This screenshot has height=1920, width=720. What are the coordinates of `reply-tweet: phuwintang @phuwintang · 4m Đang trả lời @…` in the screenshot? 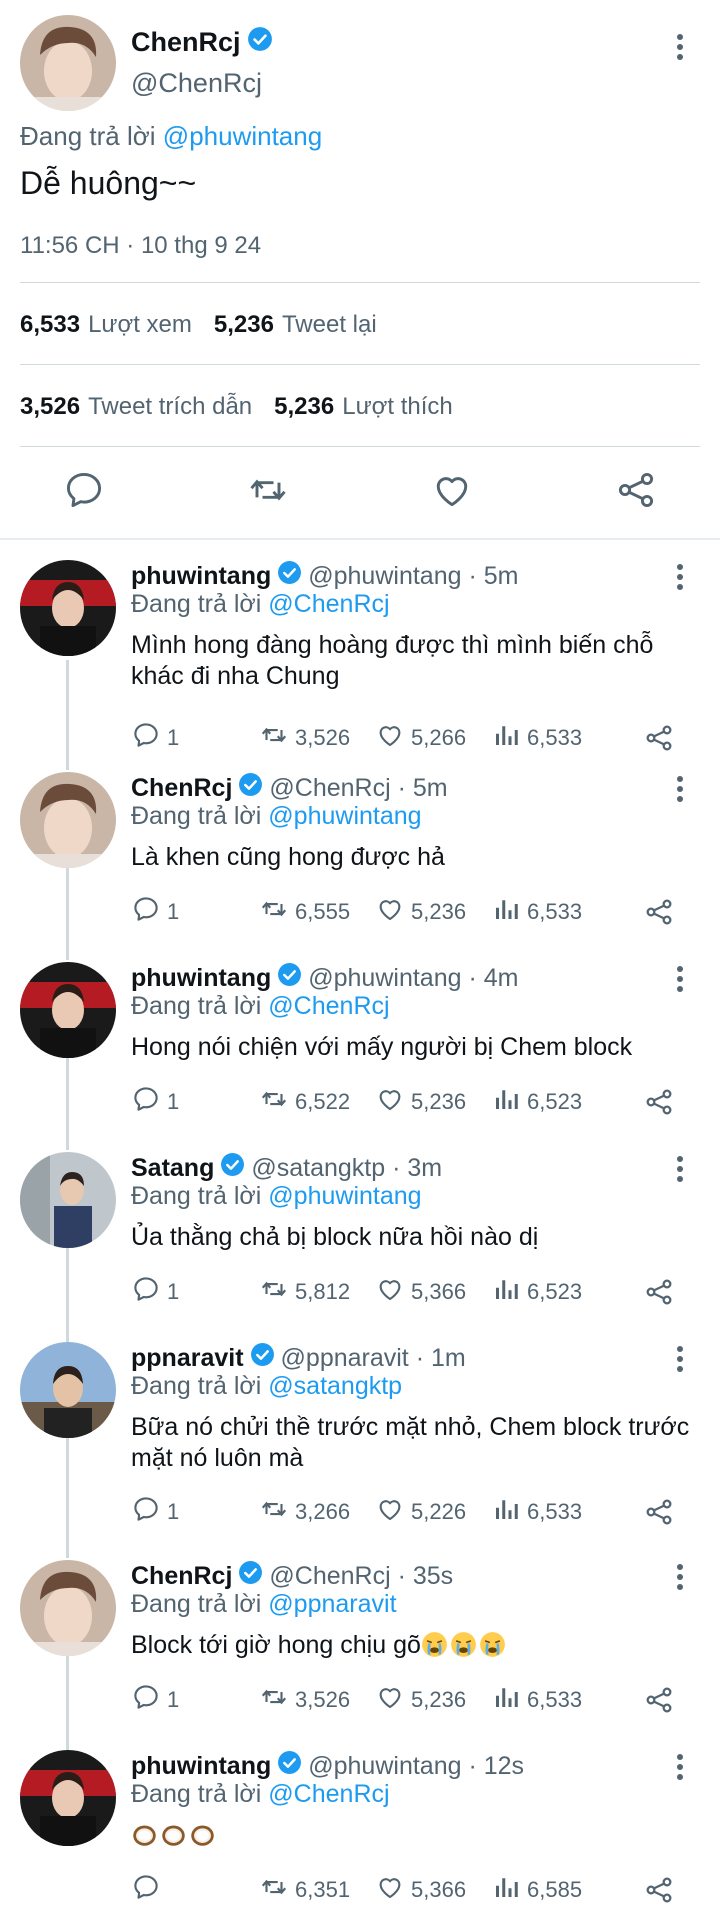 It's located at (360, 1040).